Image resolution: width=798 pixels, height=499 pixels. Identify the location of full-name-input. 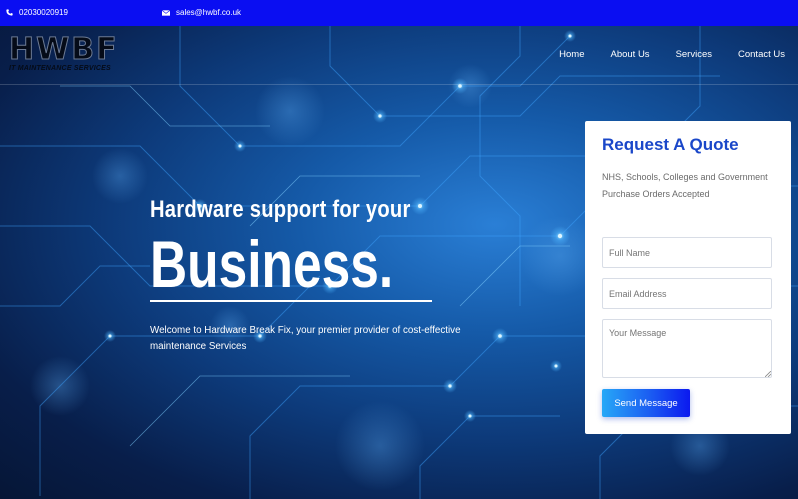
(687, 252).